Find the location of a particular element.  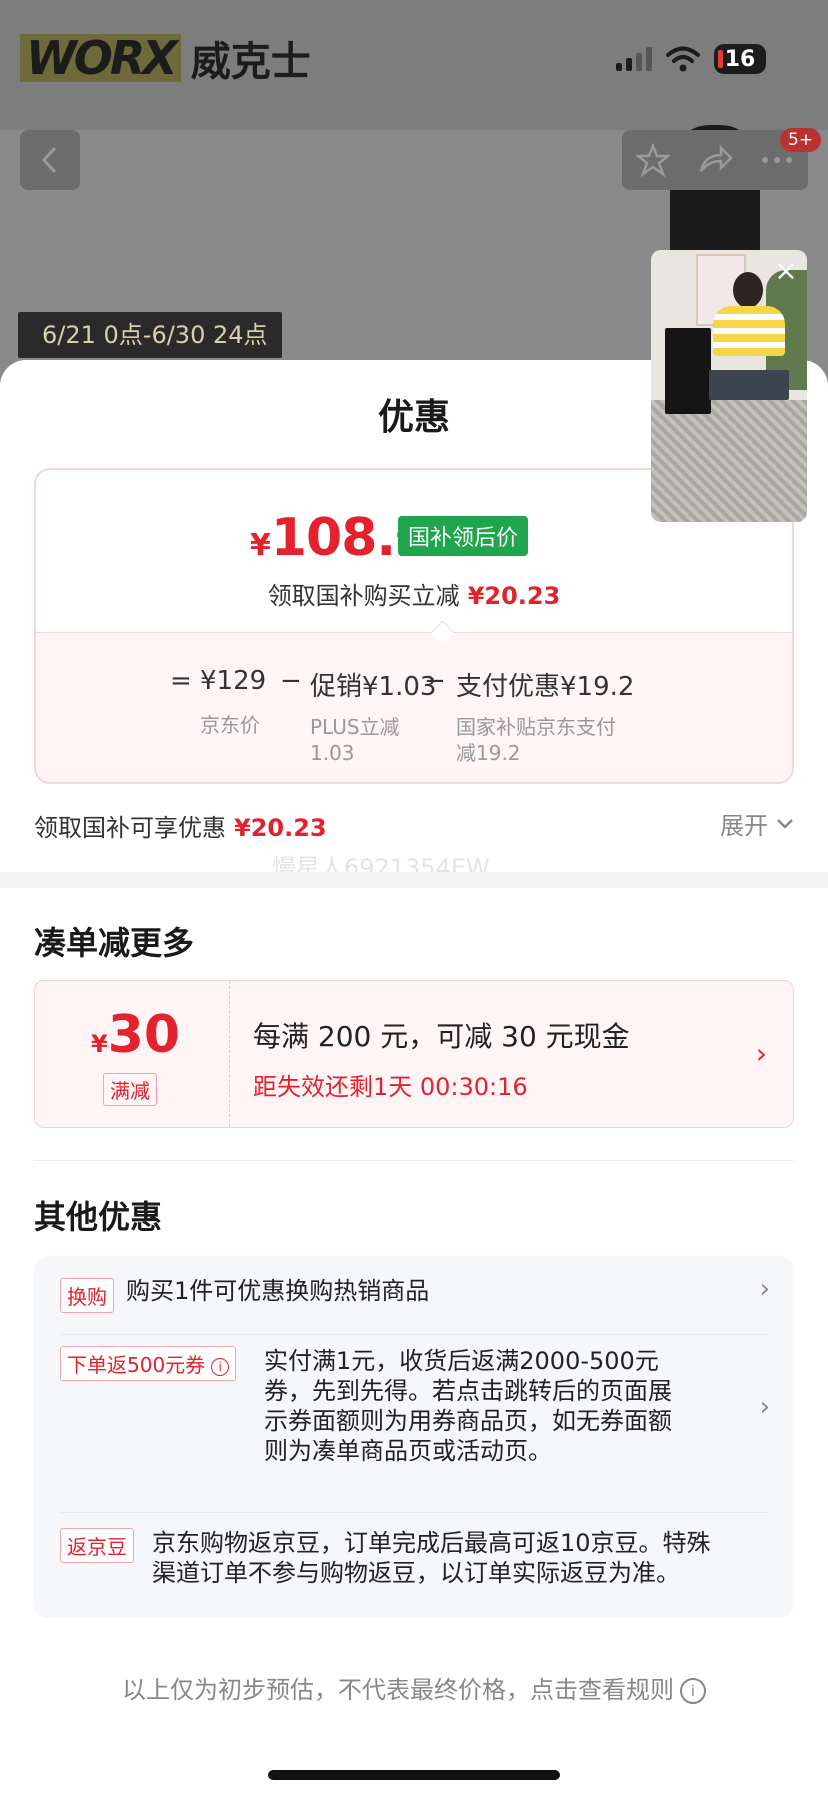

video-frame-box is located at coordinates (749, 385).